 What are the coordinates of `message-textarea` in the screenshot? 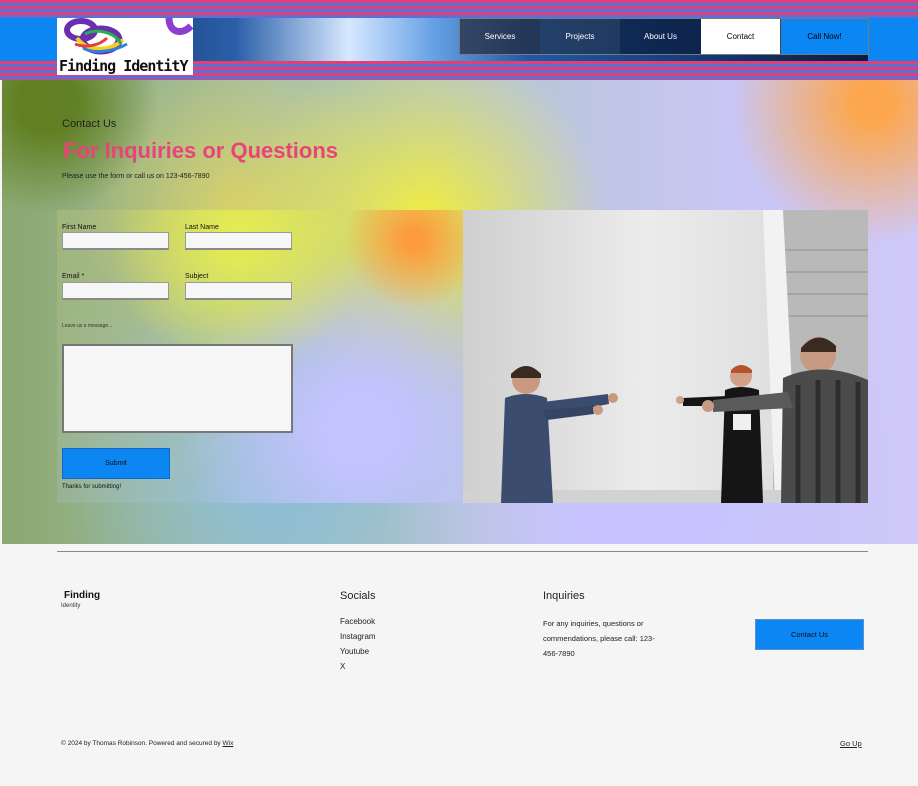 It's located at (177, 388).